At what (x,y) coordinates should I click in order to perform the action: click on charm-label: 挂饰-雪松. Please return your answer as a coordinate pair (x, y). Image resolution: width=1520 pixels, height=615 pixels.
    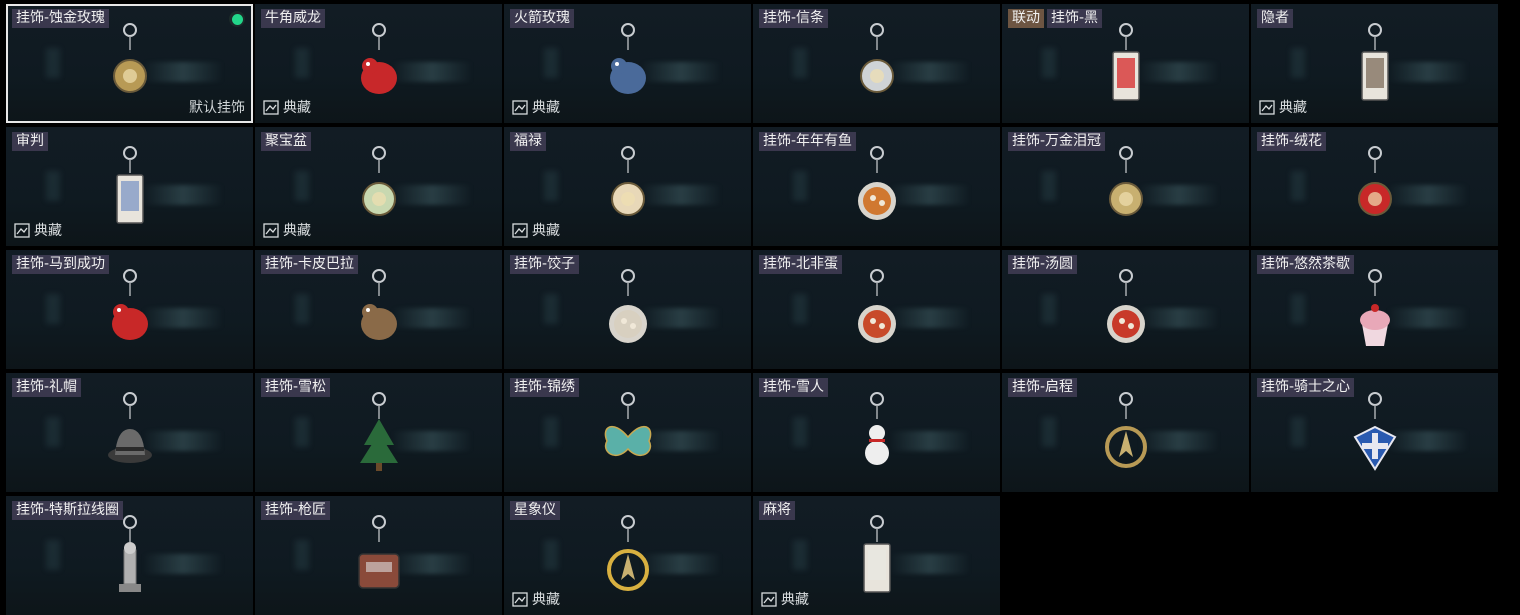
    Looking at the image, I should click on (296, 387).